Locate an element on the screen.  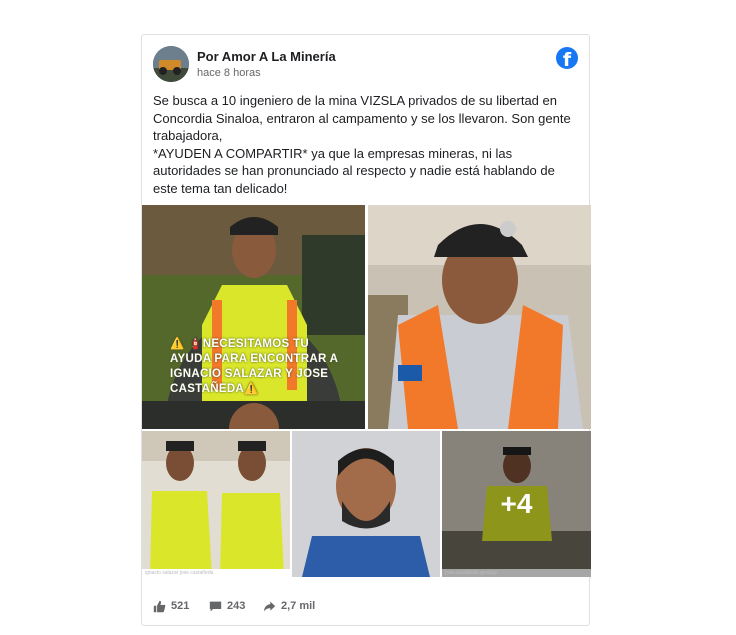
share-arrow-icon is located at coordinates (269, 606).